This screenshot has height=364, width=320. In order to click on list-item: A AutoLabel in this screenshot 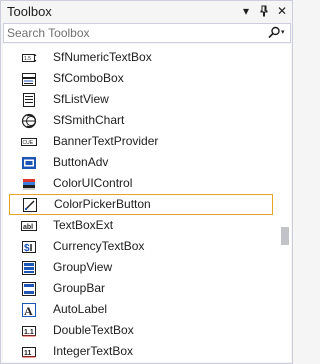, I will do `click(139, 309)`.